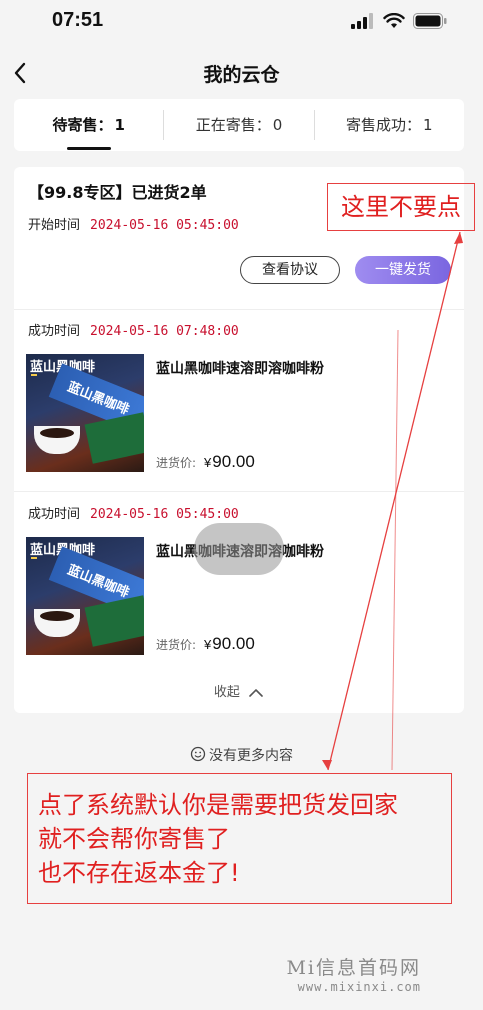 The width and height of the screenshot is (483, 1010). Describe the element at coordinates (401, 207) in the screenshot. I see `annotation-warning-top: 这里不要点` at that location.